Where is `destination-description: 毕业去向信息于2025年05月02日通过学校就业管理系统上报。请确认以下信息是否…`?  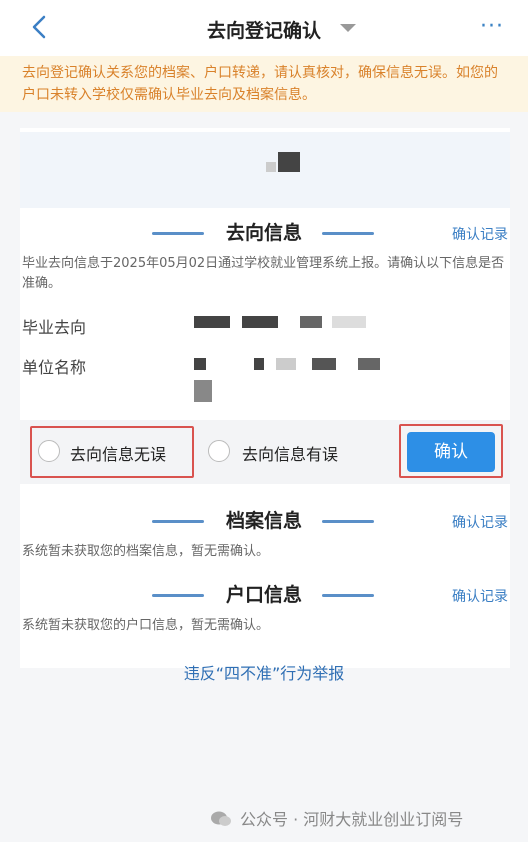
destination-description: 毕业去向信息于2025年05月02日通过学校就业管理系统上报。请确认以下信息是否… is located at coordinates (263, 273).